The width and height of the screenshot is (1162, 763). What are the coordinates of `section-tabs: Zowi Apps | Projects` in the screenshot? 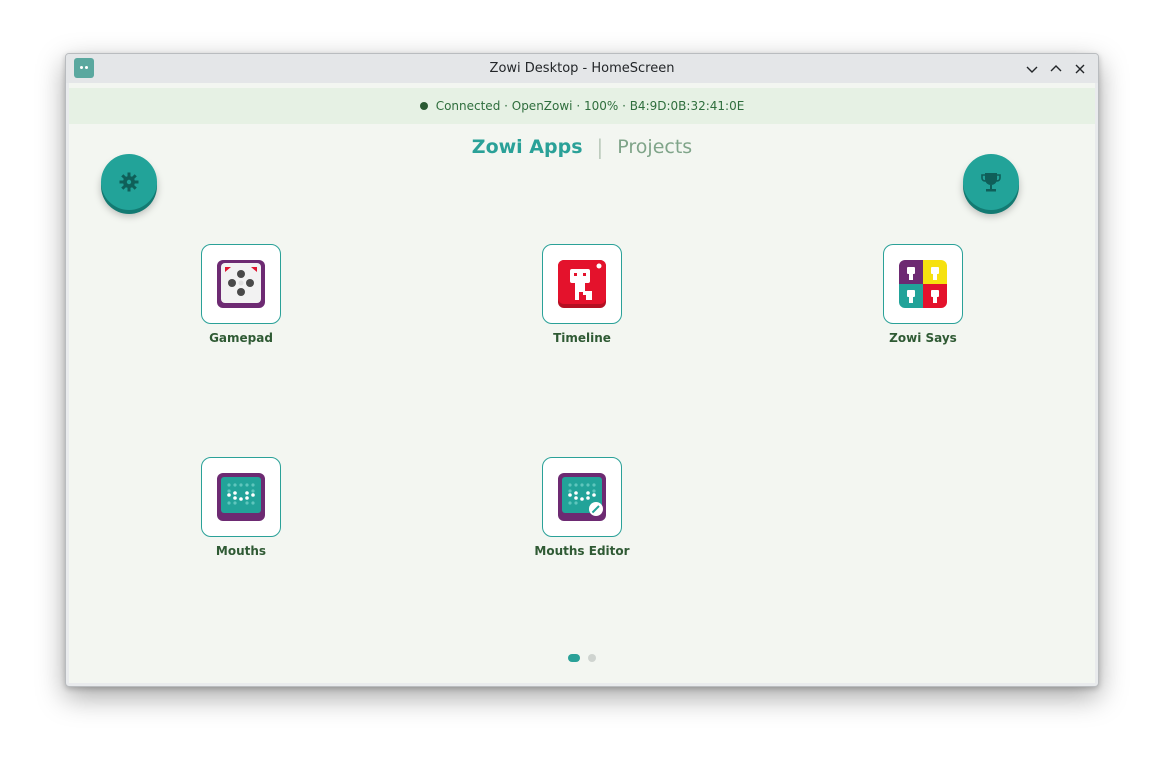 It's located at (582, 147).